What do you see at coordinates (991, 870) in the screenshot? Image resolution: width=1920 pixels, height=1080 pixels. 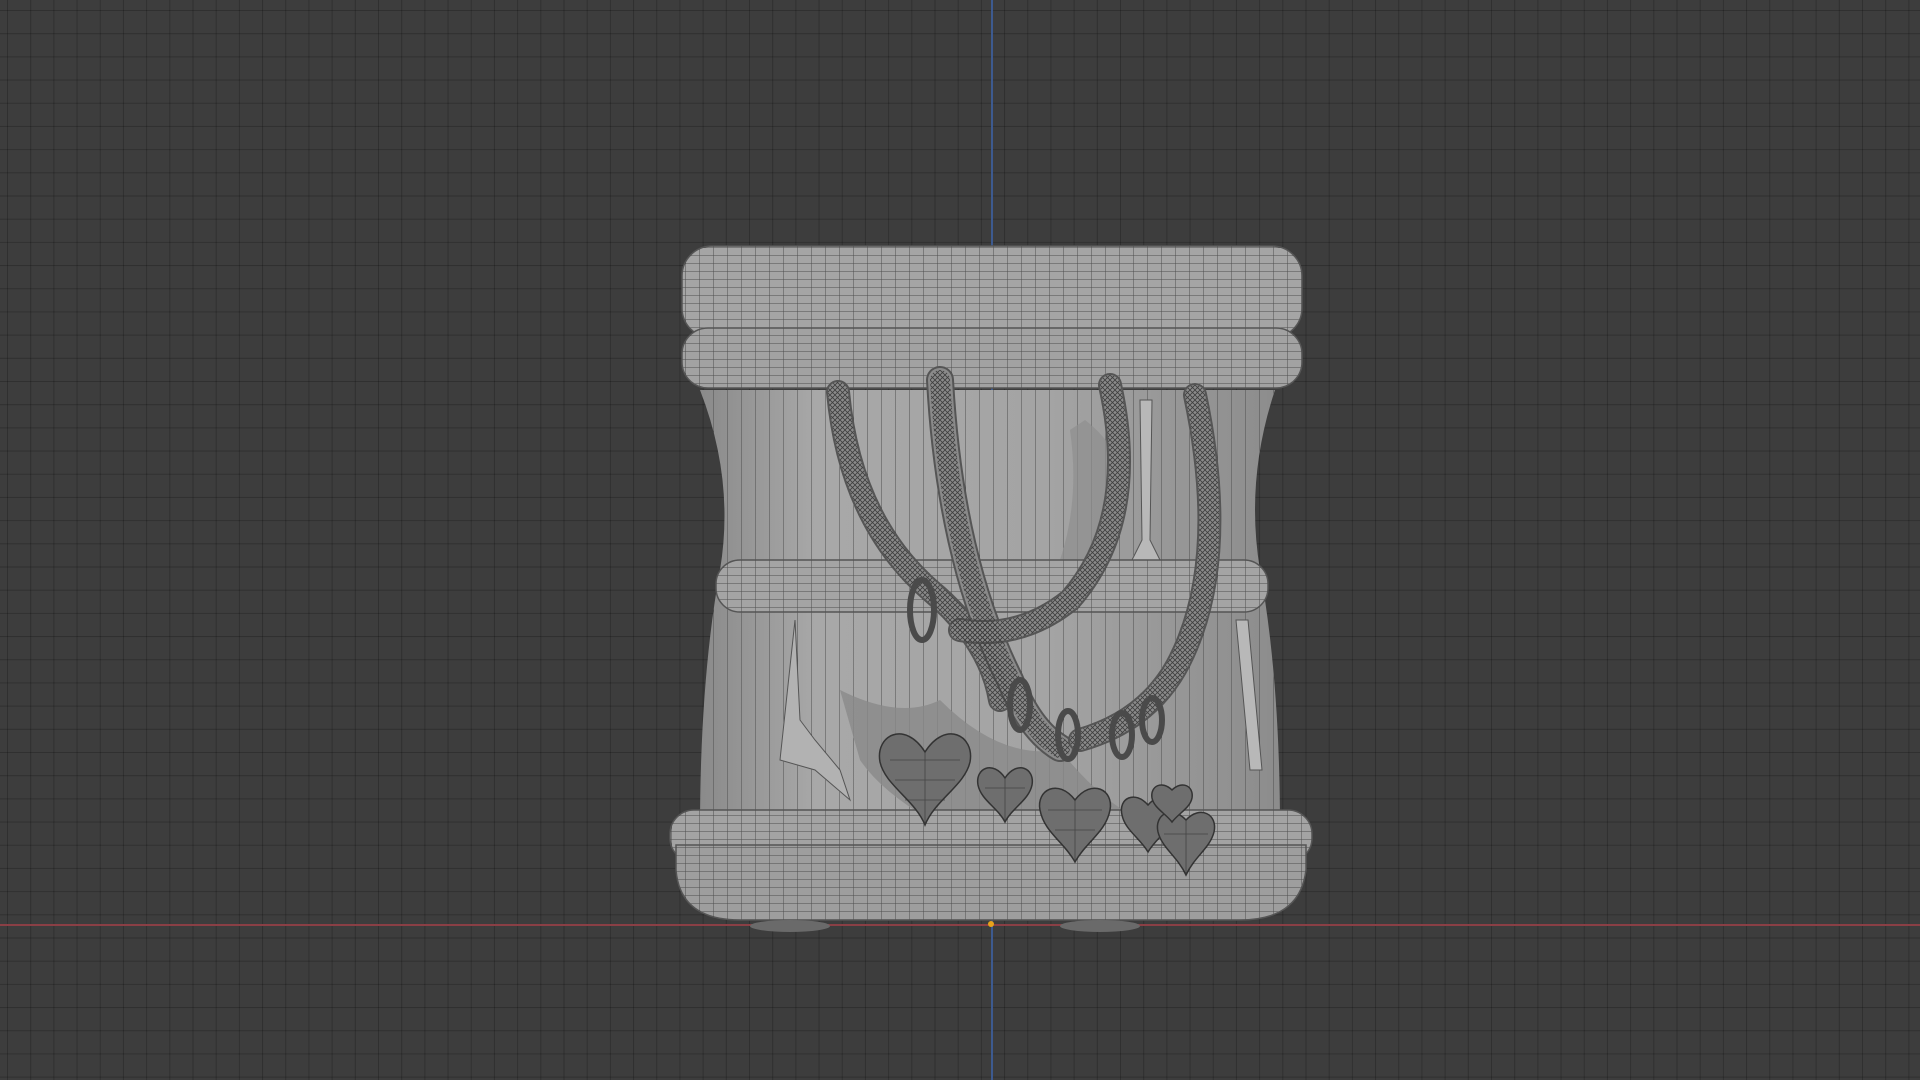 I see `bottom-rim` at bounding box center [991, 870].